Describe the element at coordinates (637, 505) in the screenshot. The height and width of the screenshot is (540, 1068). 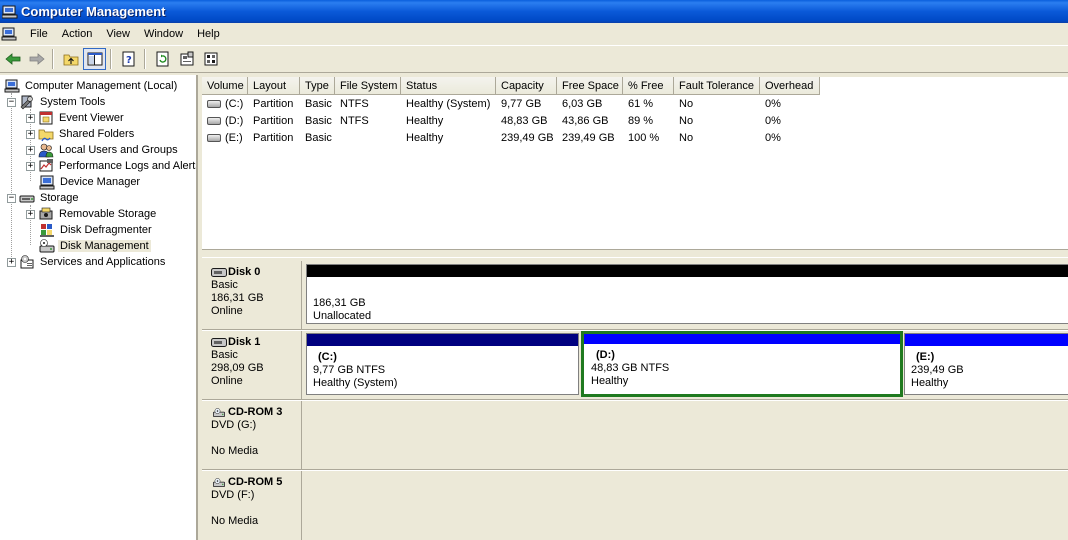
I see `disk-row-cdrom-5: CD-ROM 5 DVD (F:) No Media` at that location.